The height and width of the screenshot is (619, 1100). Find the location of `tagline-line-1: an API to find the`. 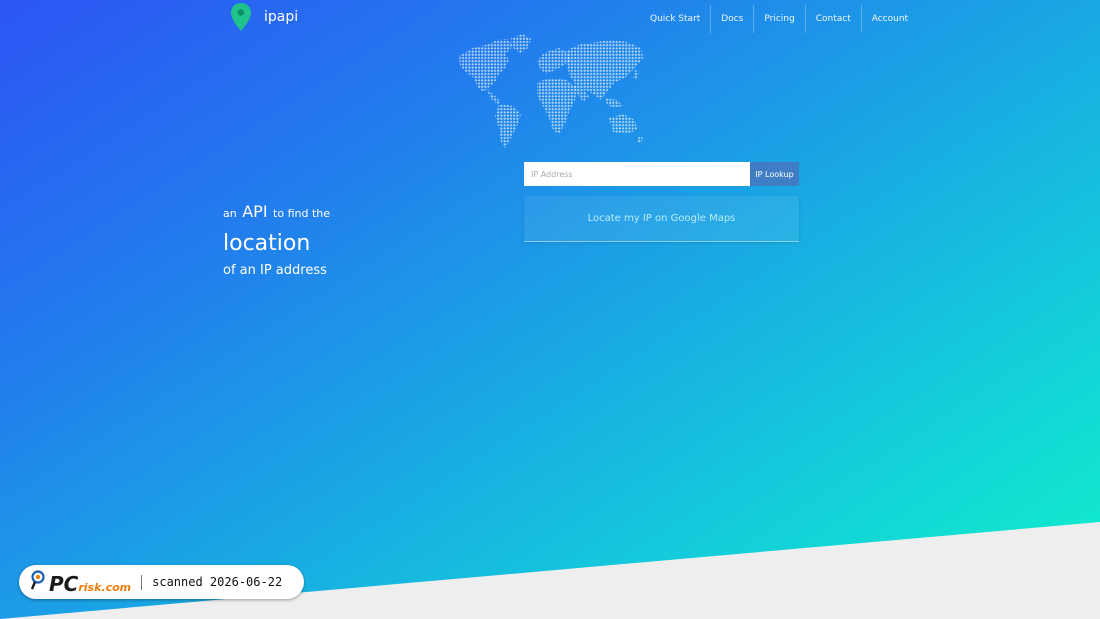

tagline-line-1: an API to find the is located at coordinates (276, 213).